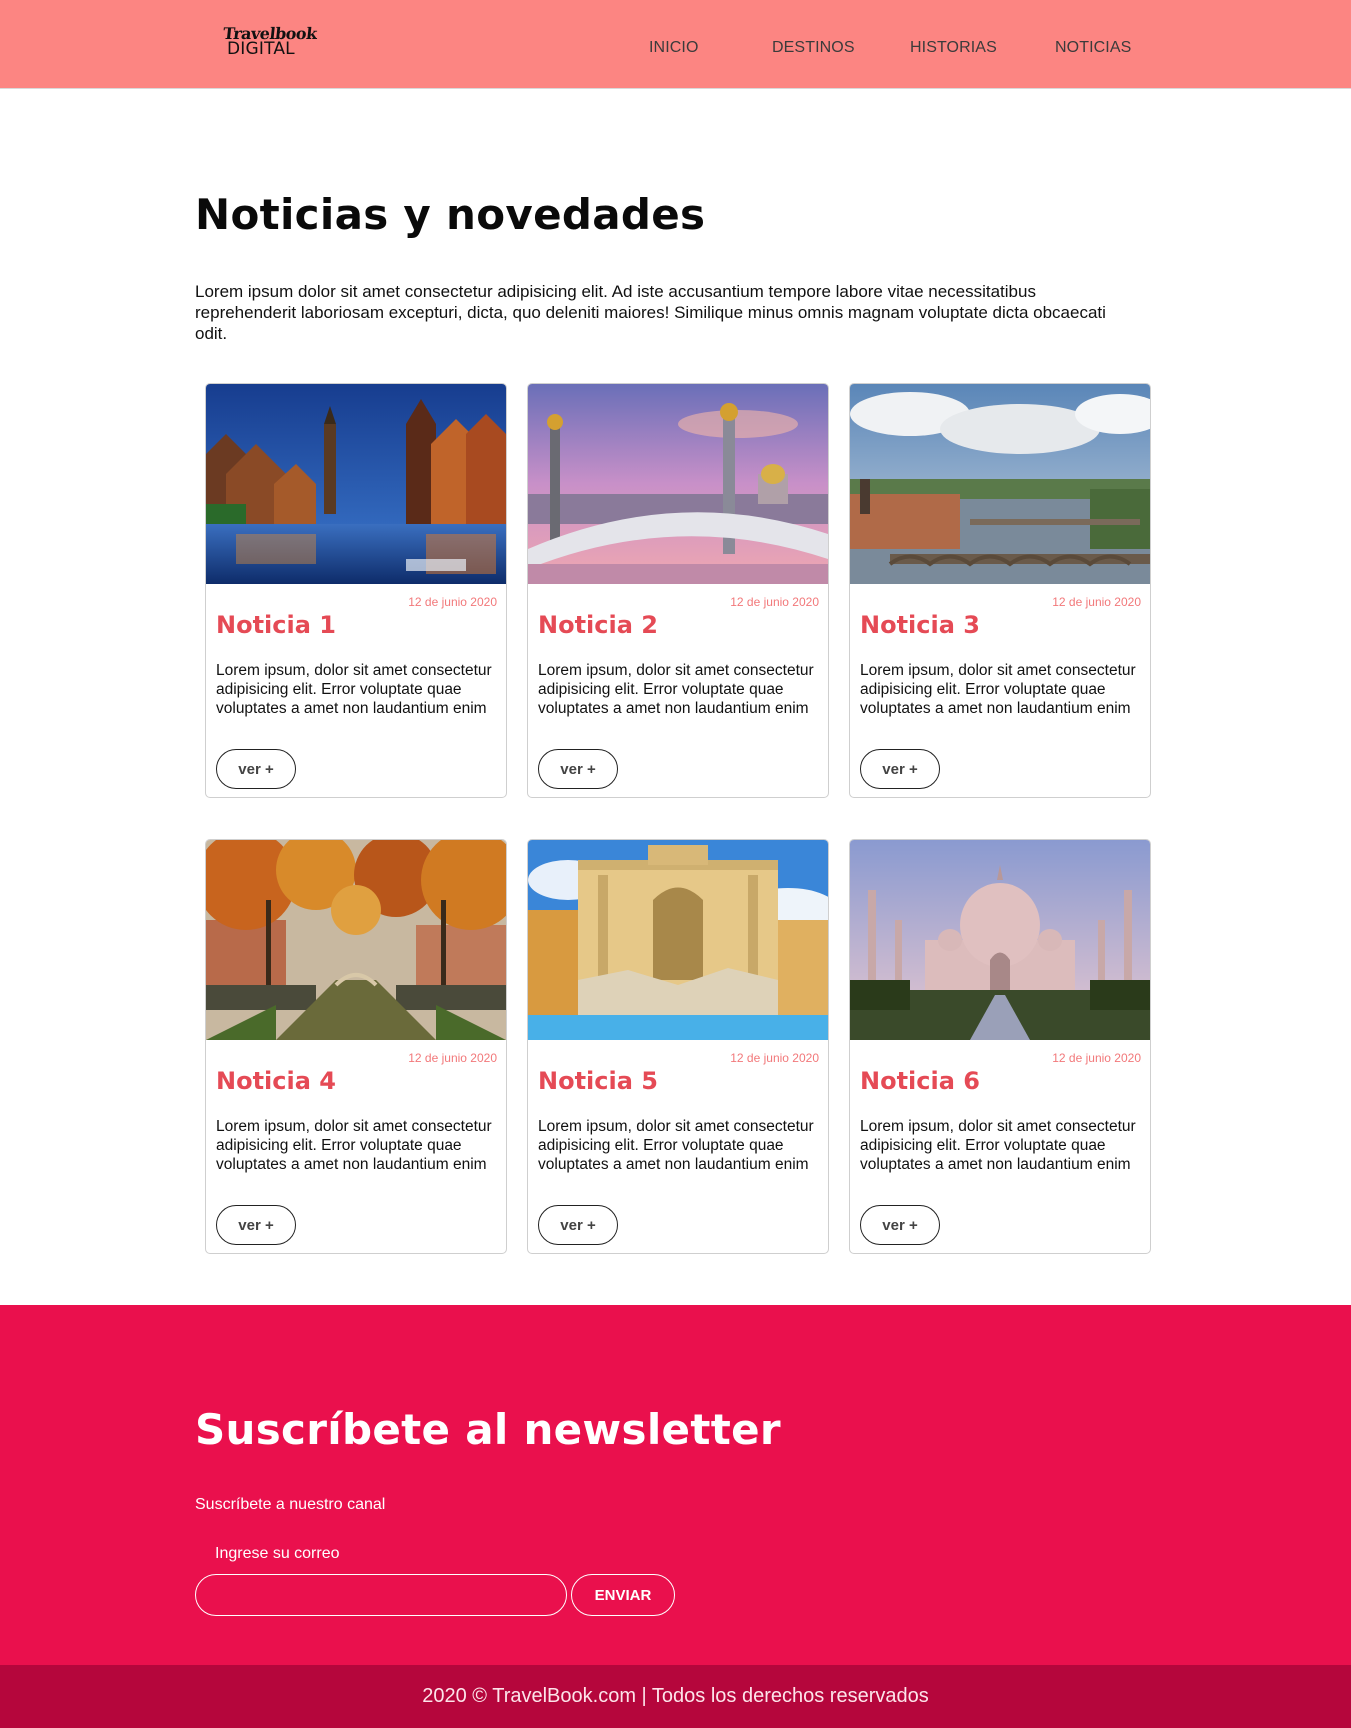 Image resolution: width=1351 pixels, height=1728 pixels. I want to click on card-title: Noticia 3, so click(920, 625).